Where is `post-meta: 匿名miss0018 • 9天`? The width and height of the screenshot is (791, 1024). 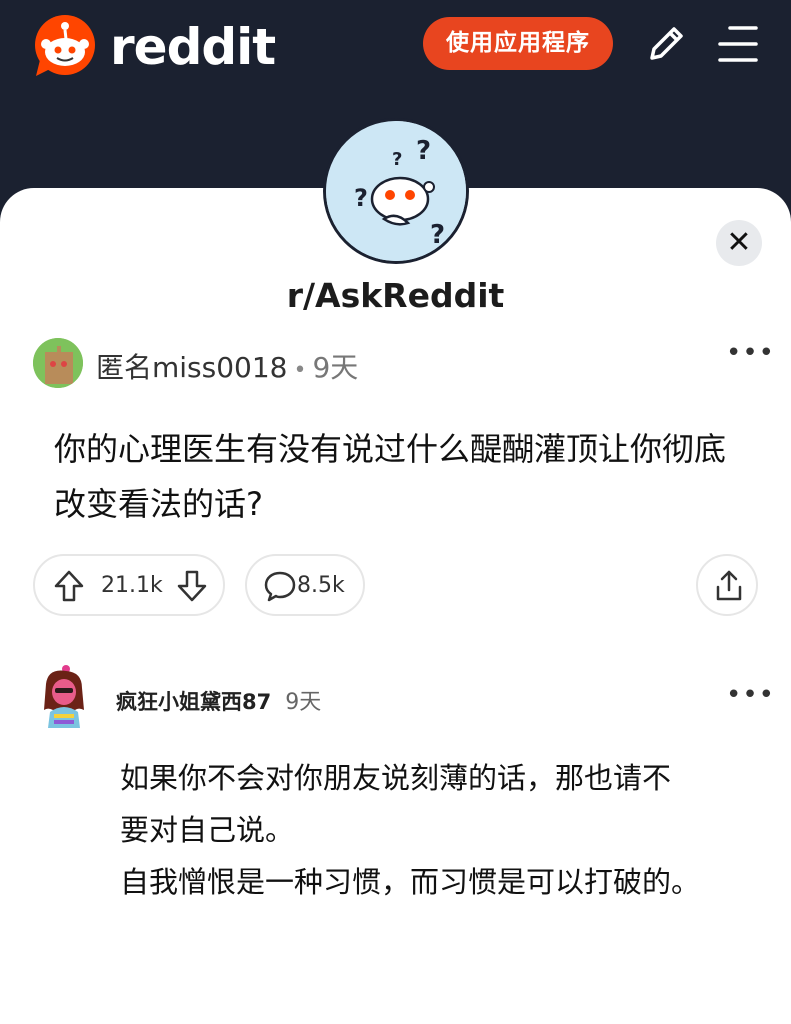 post-meta: 匿名miss0018 • 9天 is located at coordinates (227, 366).